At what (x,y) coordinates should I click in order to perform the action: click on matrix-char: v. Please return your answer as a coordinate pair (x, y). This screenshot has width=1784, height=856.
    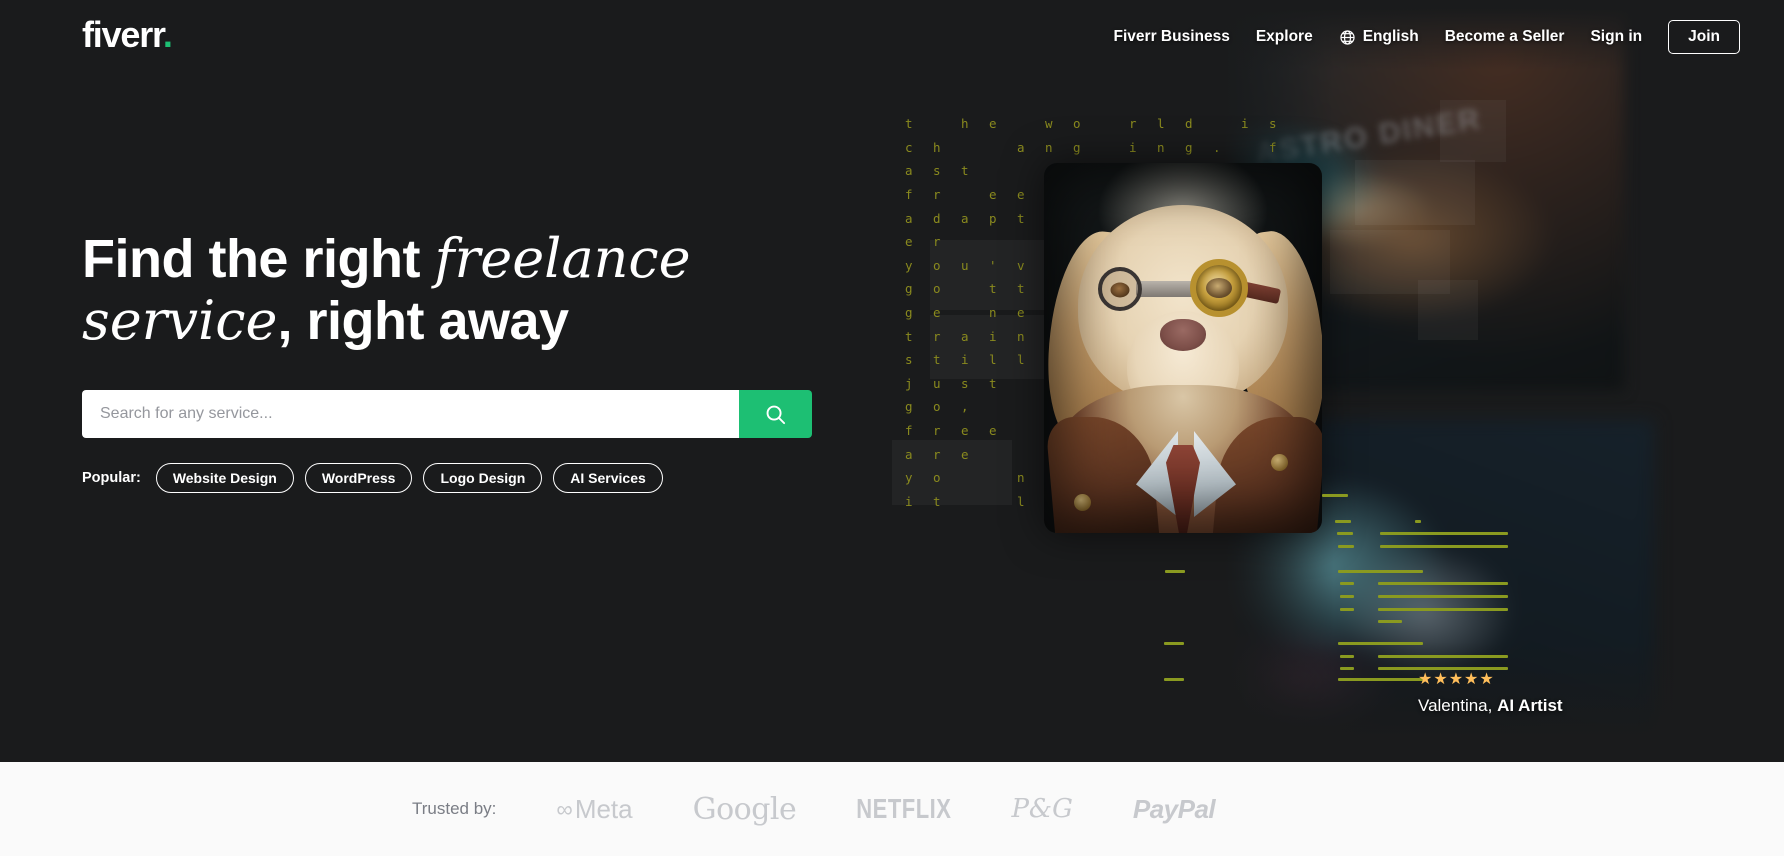
    Looking at the image, I should click on (1021, 265).